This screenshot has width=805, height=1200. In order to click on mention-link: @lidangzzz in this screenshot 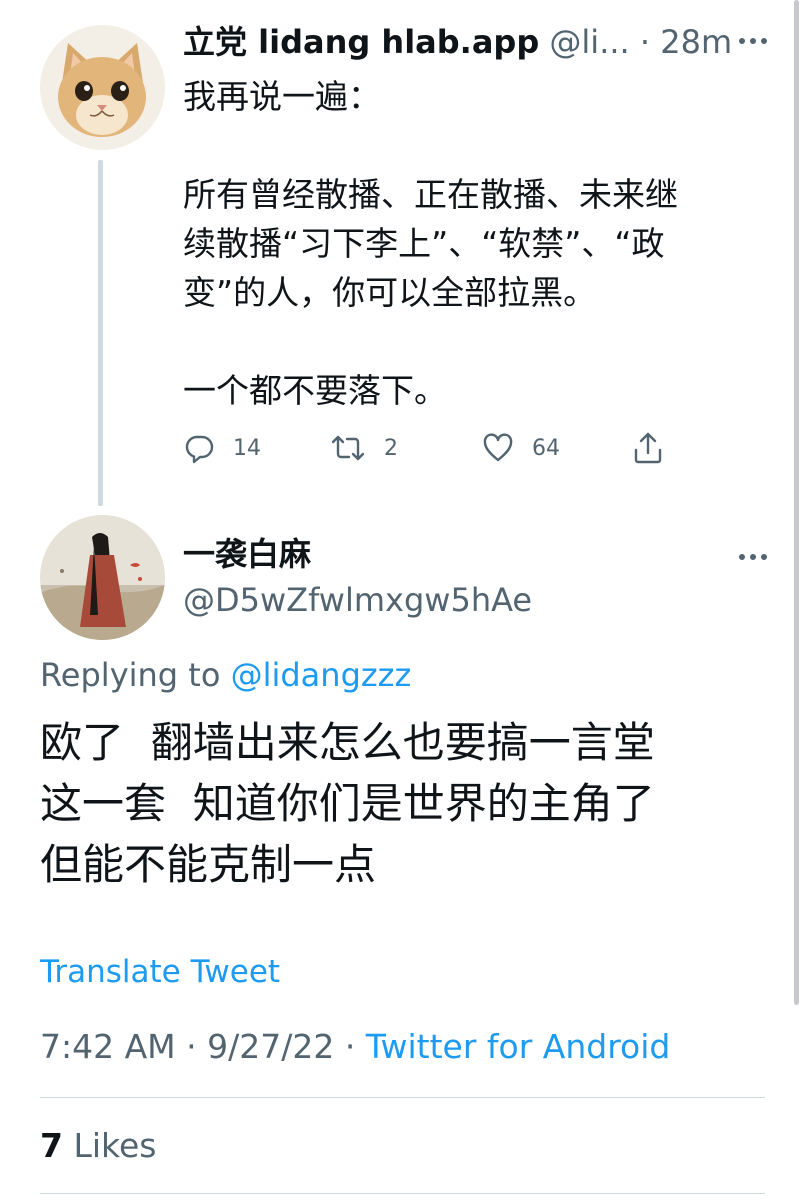, I will do `click(321, 675)`.